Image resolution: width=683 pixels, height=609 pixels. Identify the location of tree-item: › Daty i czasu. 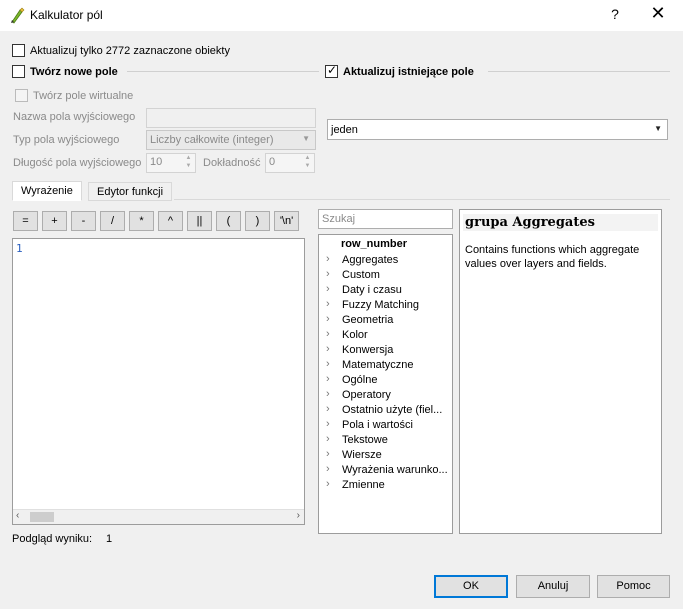
(387, 290).